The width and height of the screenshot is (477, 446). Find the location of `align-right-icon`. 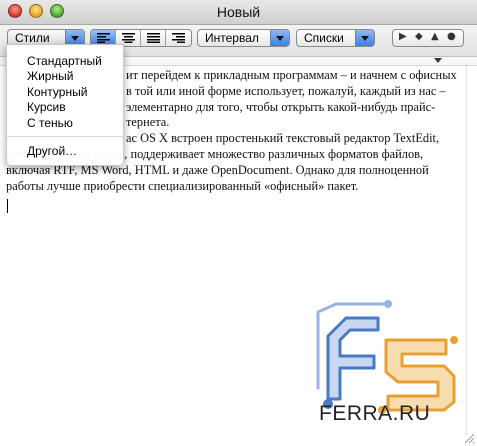

align-right-icon is located at coordinates (178, 38).